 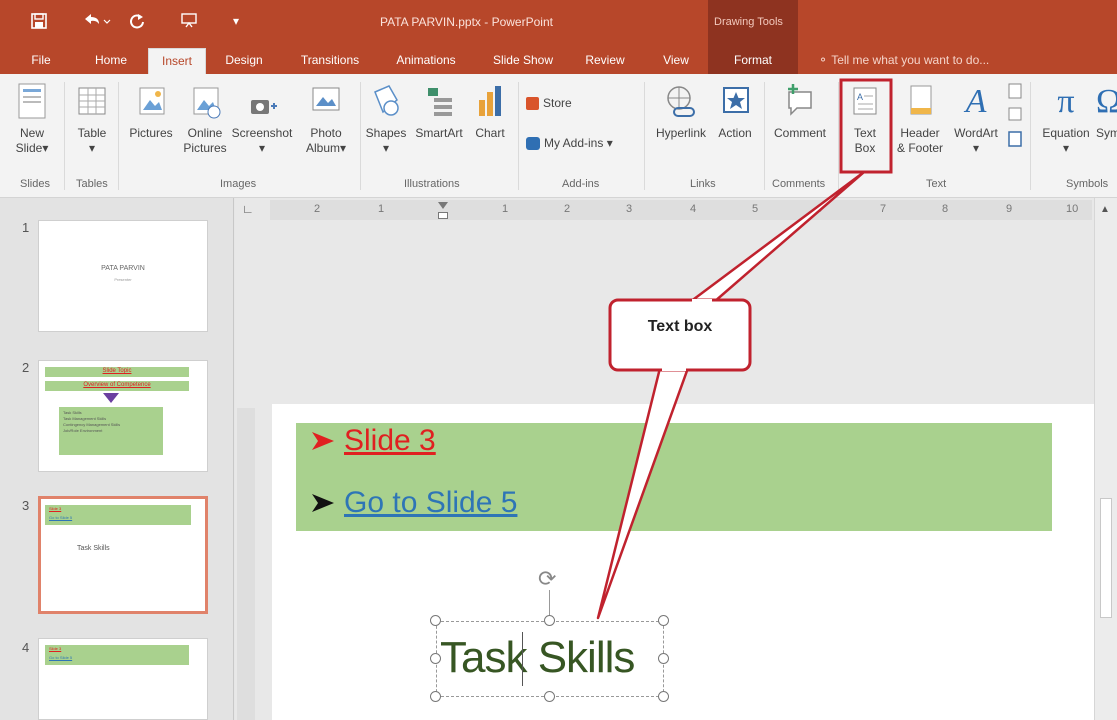 I want to click on online-pictures-button: Online Pictures, so click(x=205, y=119).